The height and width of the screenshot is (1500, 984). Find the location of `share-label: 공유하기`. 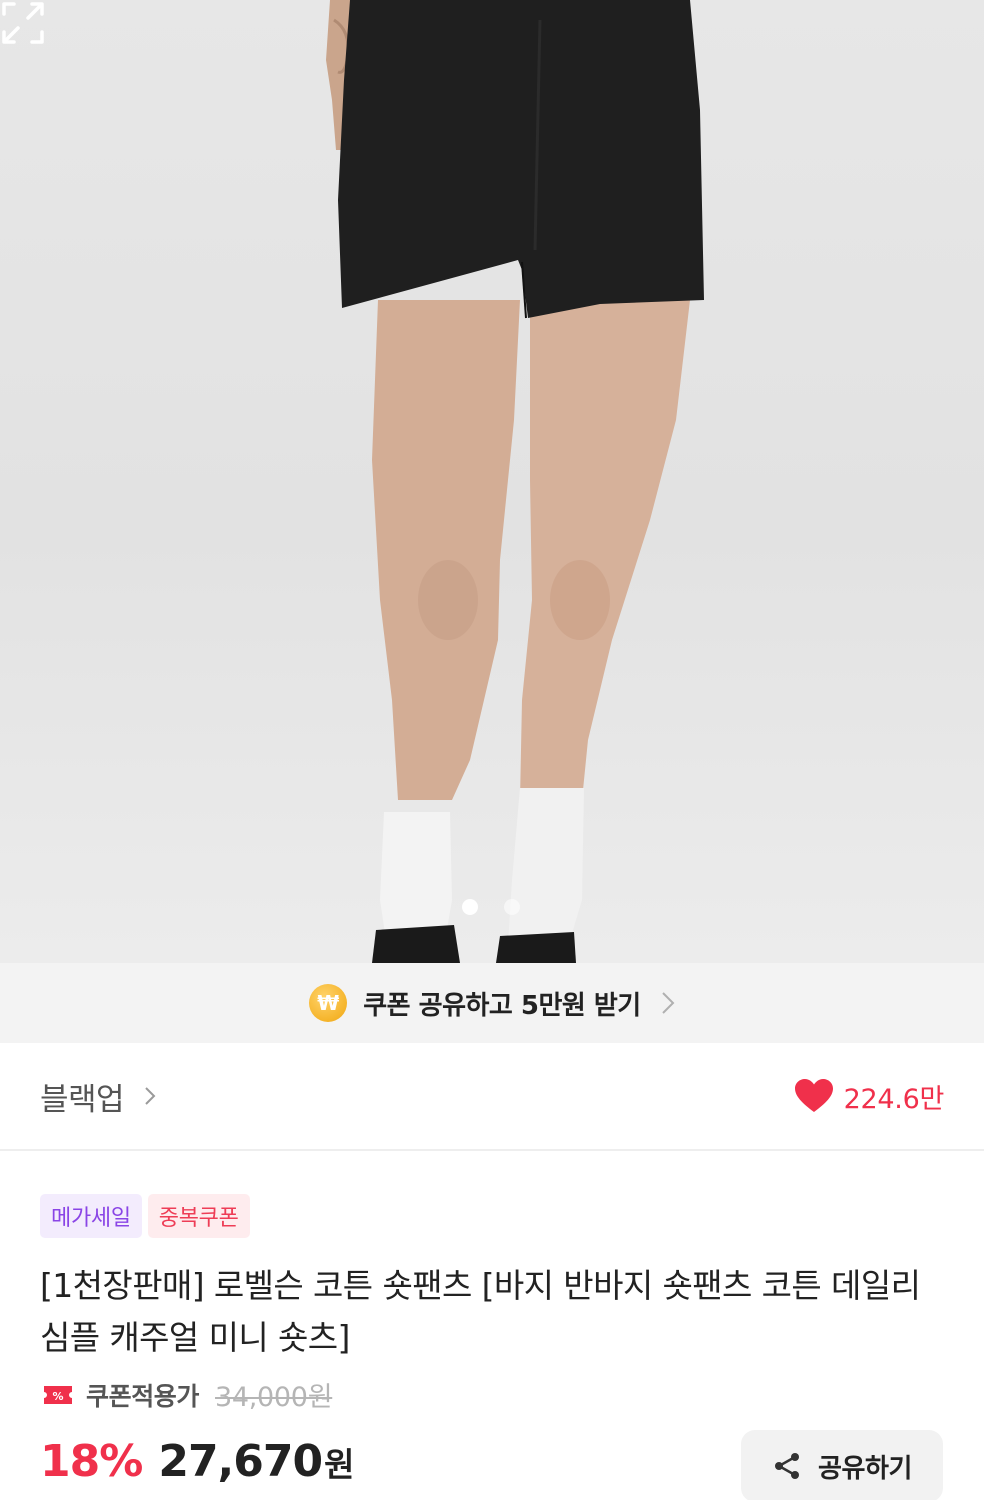

share-label: 공유하기 is located at coordinates (865, 1468).